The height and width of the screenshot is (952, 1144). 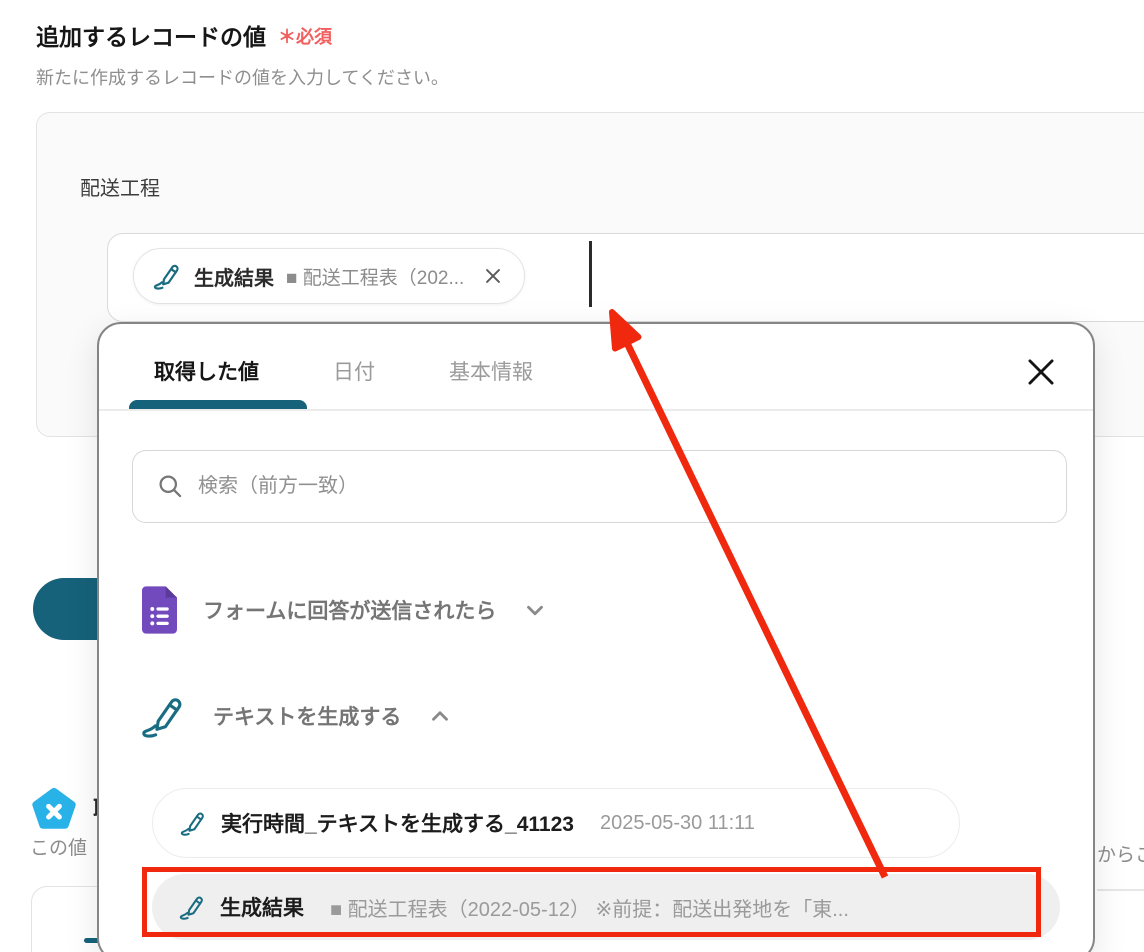 What do you see at coordinates (120, 189) in the screenshot?
I see `field-label: 配送工程` at bounding box center [120, 189].